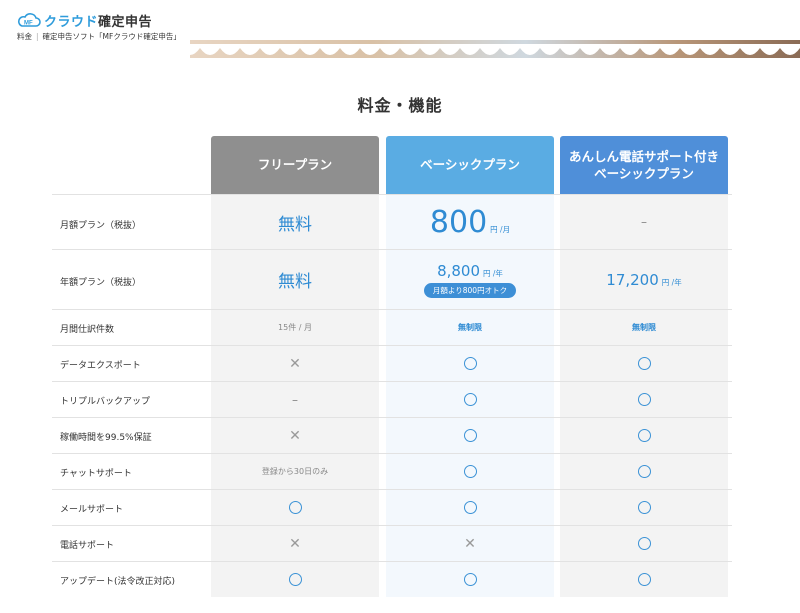  I want to click on cloud-icon: MF, so click(29, 20).